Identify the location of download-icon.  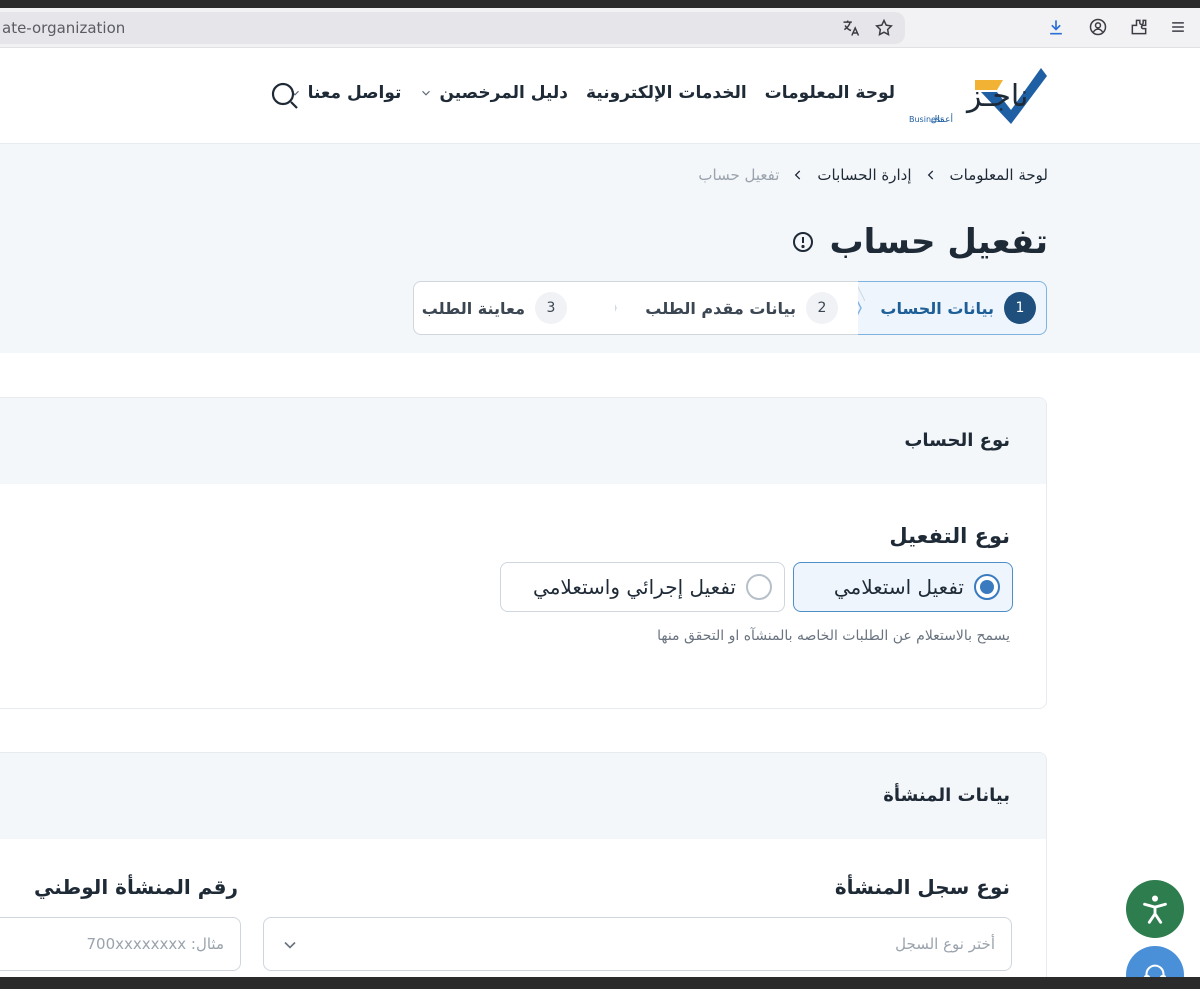
(1056, 27).